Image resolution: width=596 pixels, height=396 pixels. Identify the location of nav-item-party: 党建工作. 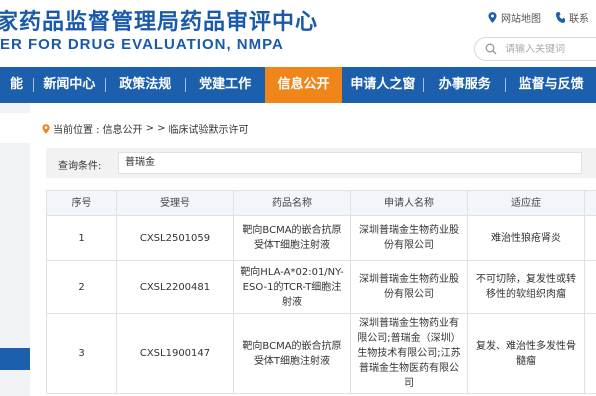
(225, 85).